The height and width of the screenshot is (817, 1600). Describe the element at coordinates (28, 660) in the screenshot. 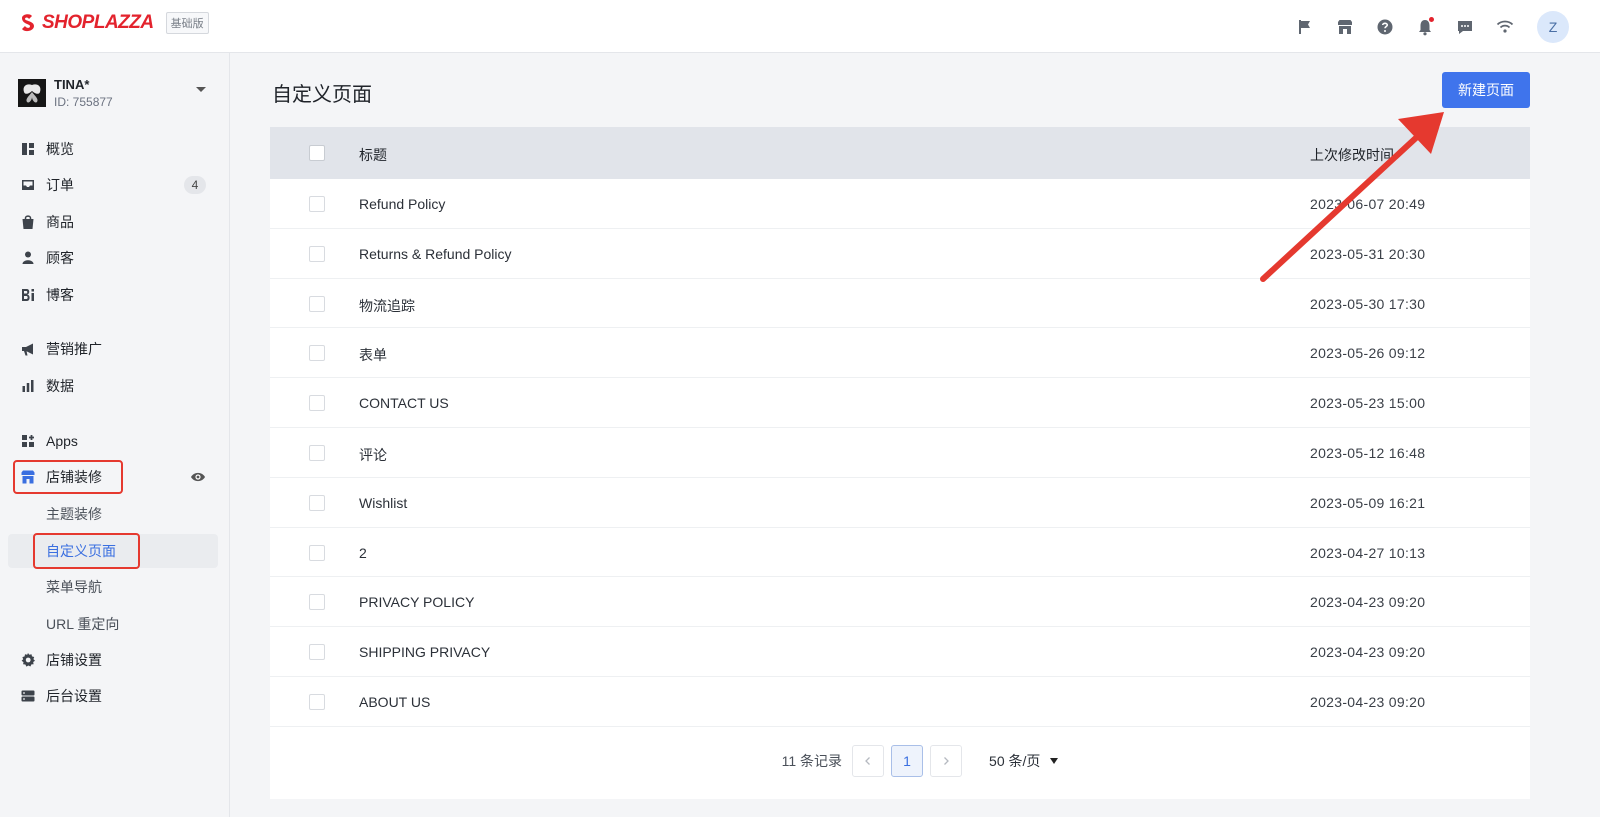

I see `gear-icon` at that location.